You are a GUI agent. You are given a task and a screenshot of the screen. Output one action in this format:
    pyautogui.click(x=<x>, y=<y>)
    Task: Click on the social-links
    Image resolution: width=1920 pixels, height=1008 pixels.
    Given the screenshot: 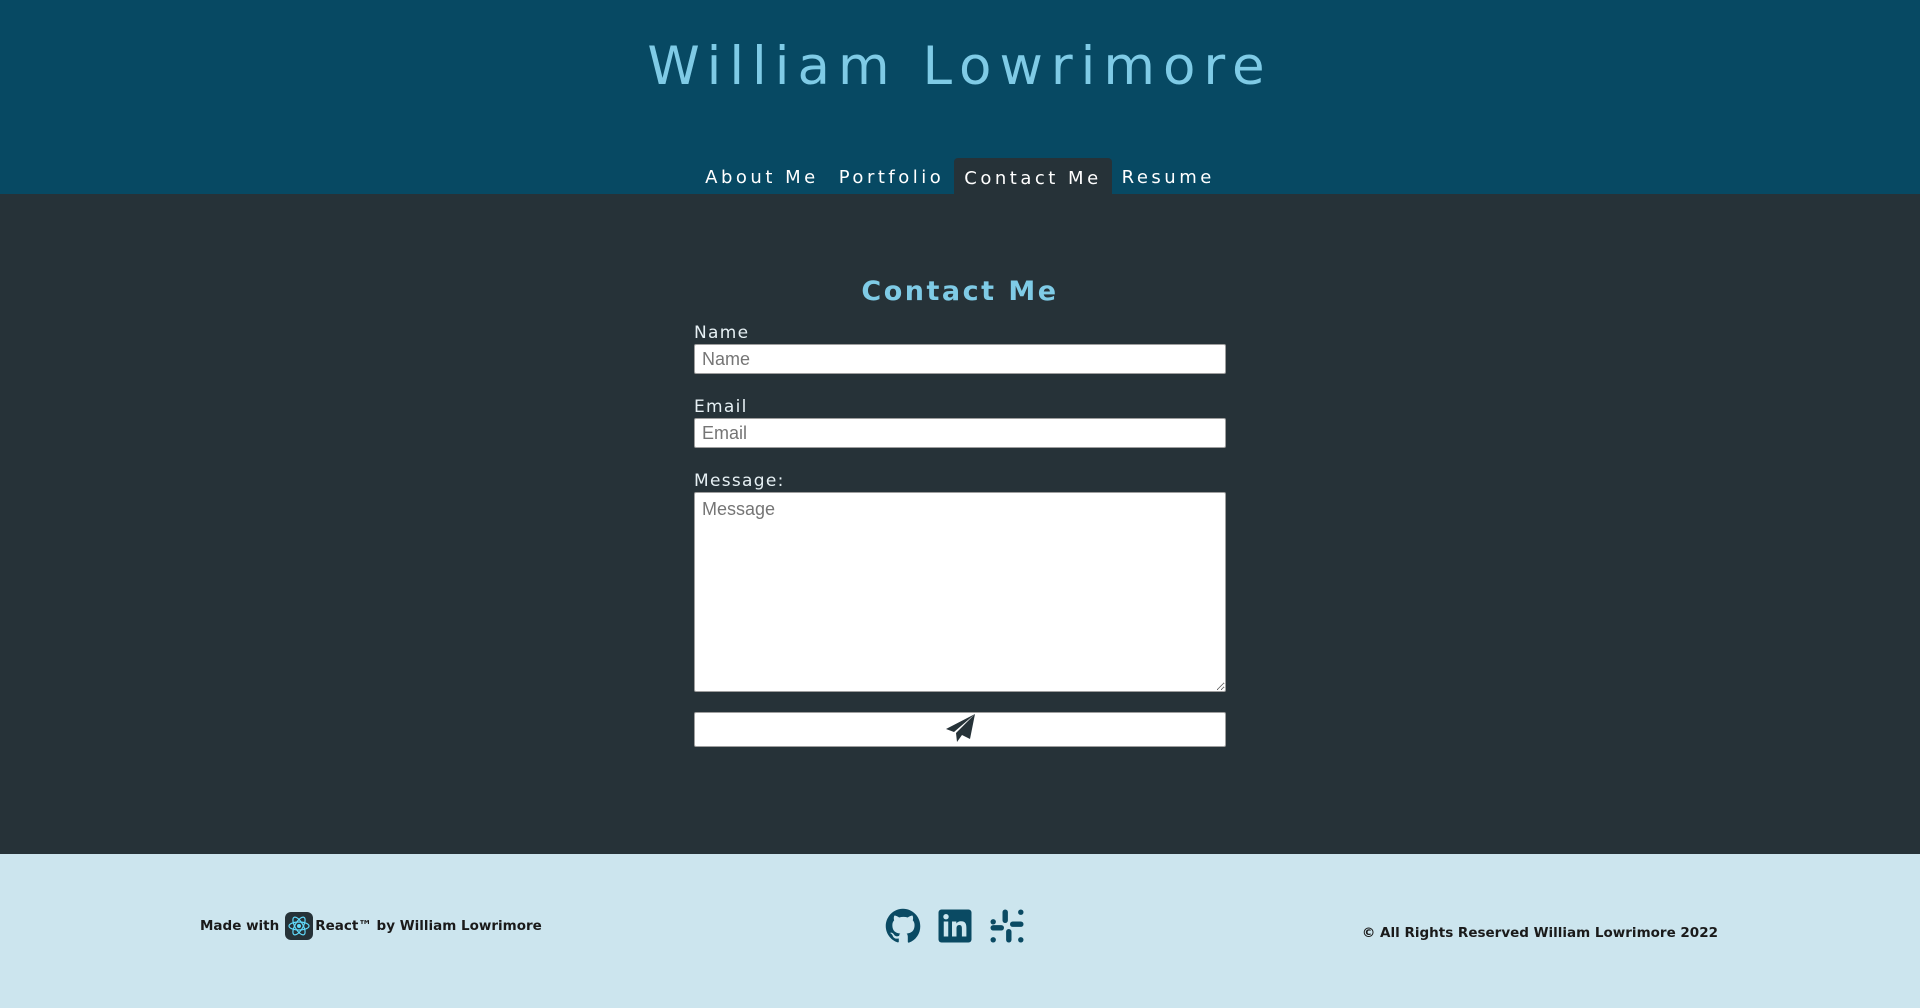 What is the action you would take?
    pyautogui.click(x=955, y=926)
    